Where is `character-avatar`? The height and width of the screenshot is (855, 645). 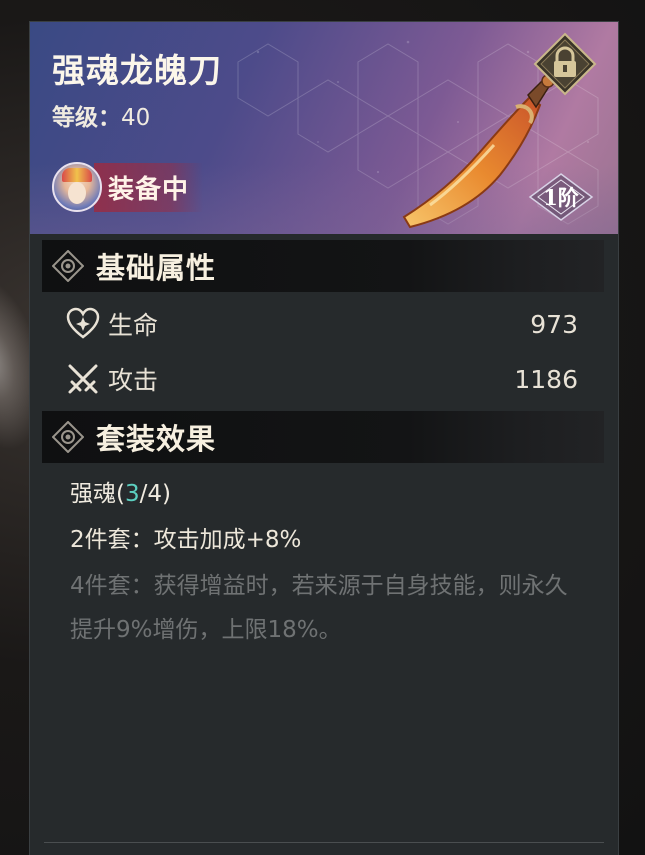 character-avatar is located at coordinates (77, 187).